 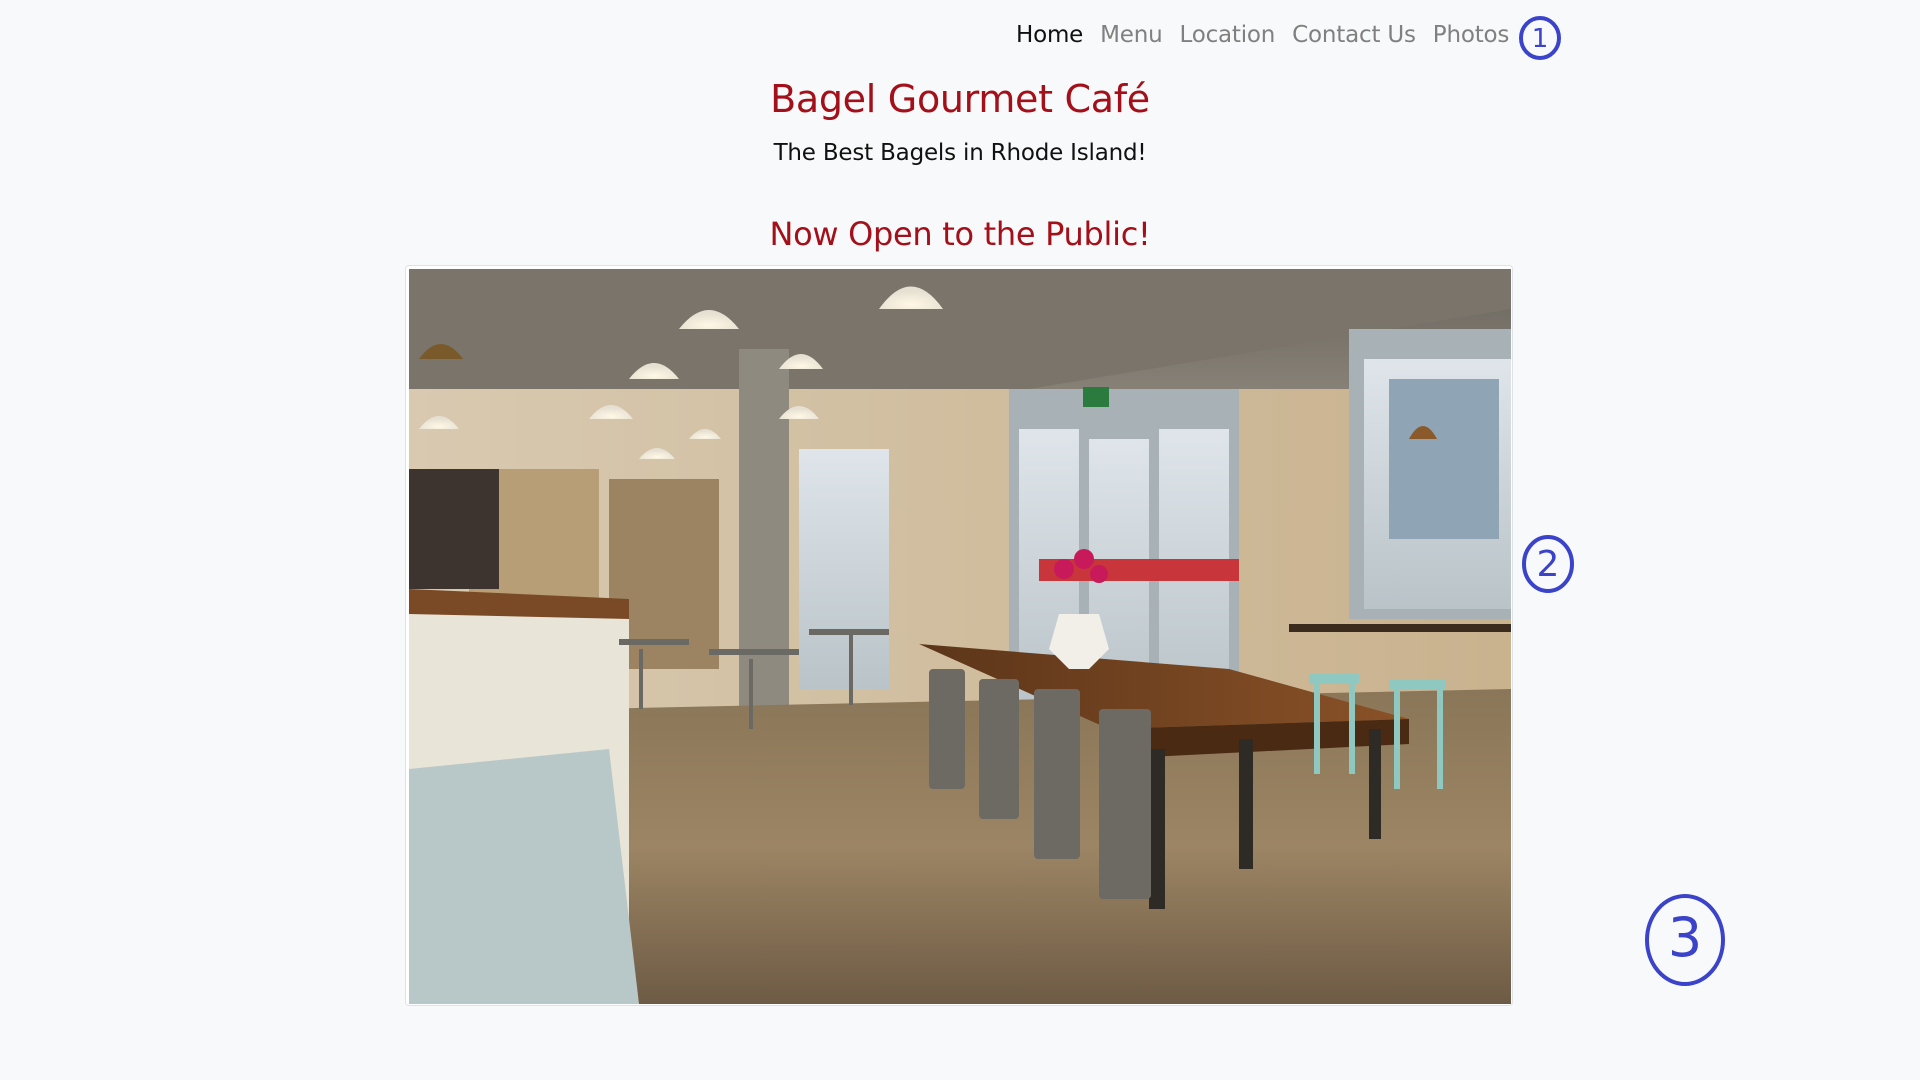 What do you see at coordinates (960, 153) in the screenshot?
I see `site-tagline: The Best Bagels in Rhode Island!` at bounding box center [960, 153].